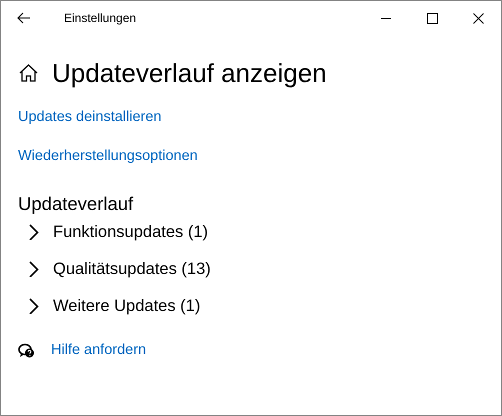 The image size is (502, 416). I want to click on home-icon, so click(28, 73).